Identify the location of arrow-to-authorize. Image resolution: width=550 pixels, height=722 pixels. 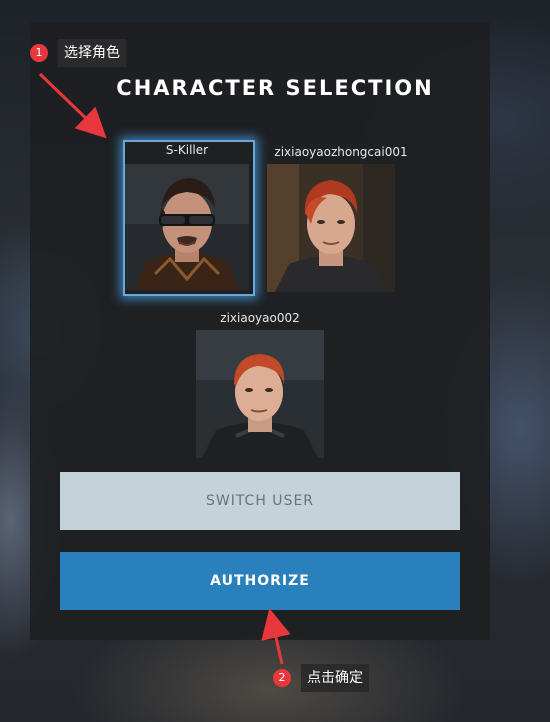
(276, 636).